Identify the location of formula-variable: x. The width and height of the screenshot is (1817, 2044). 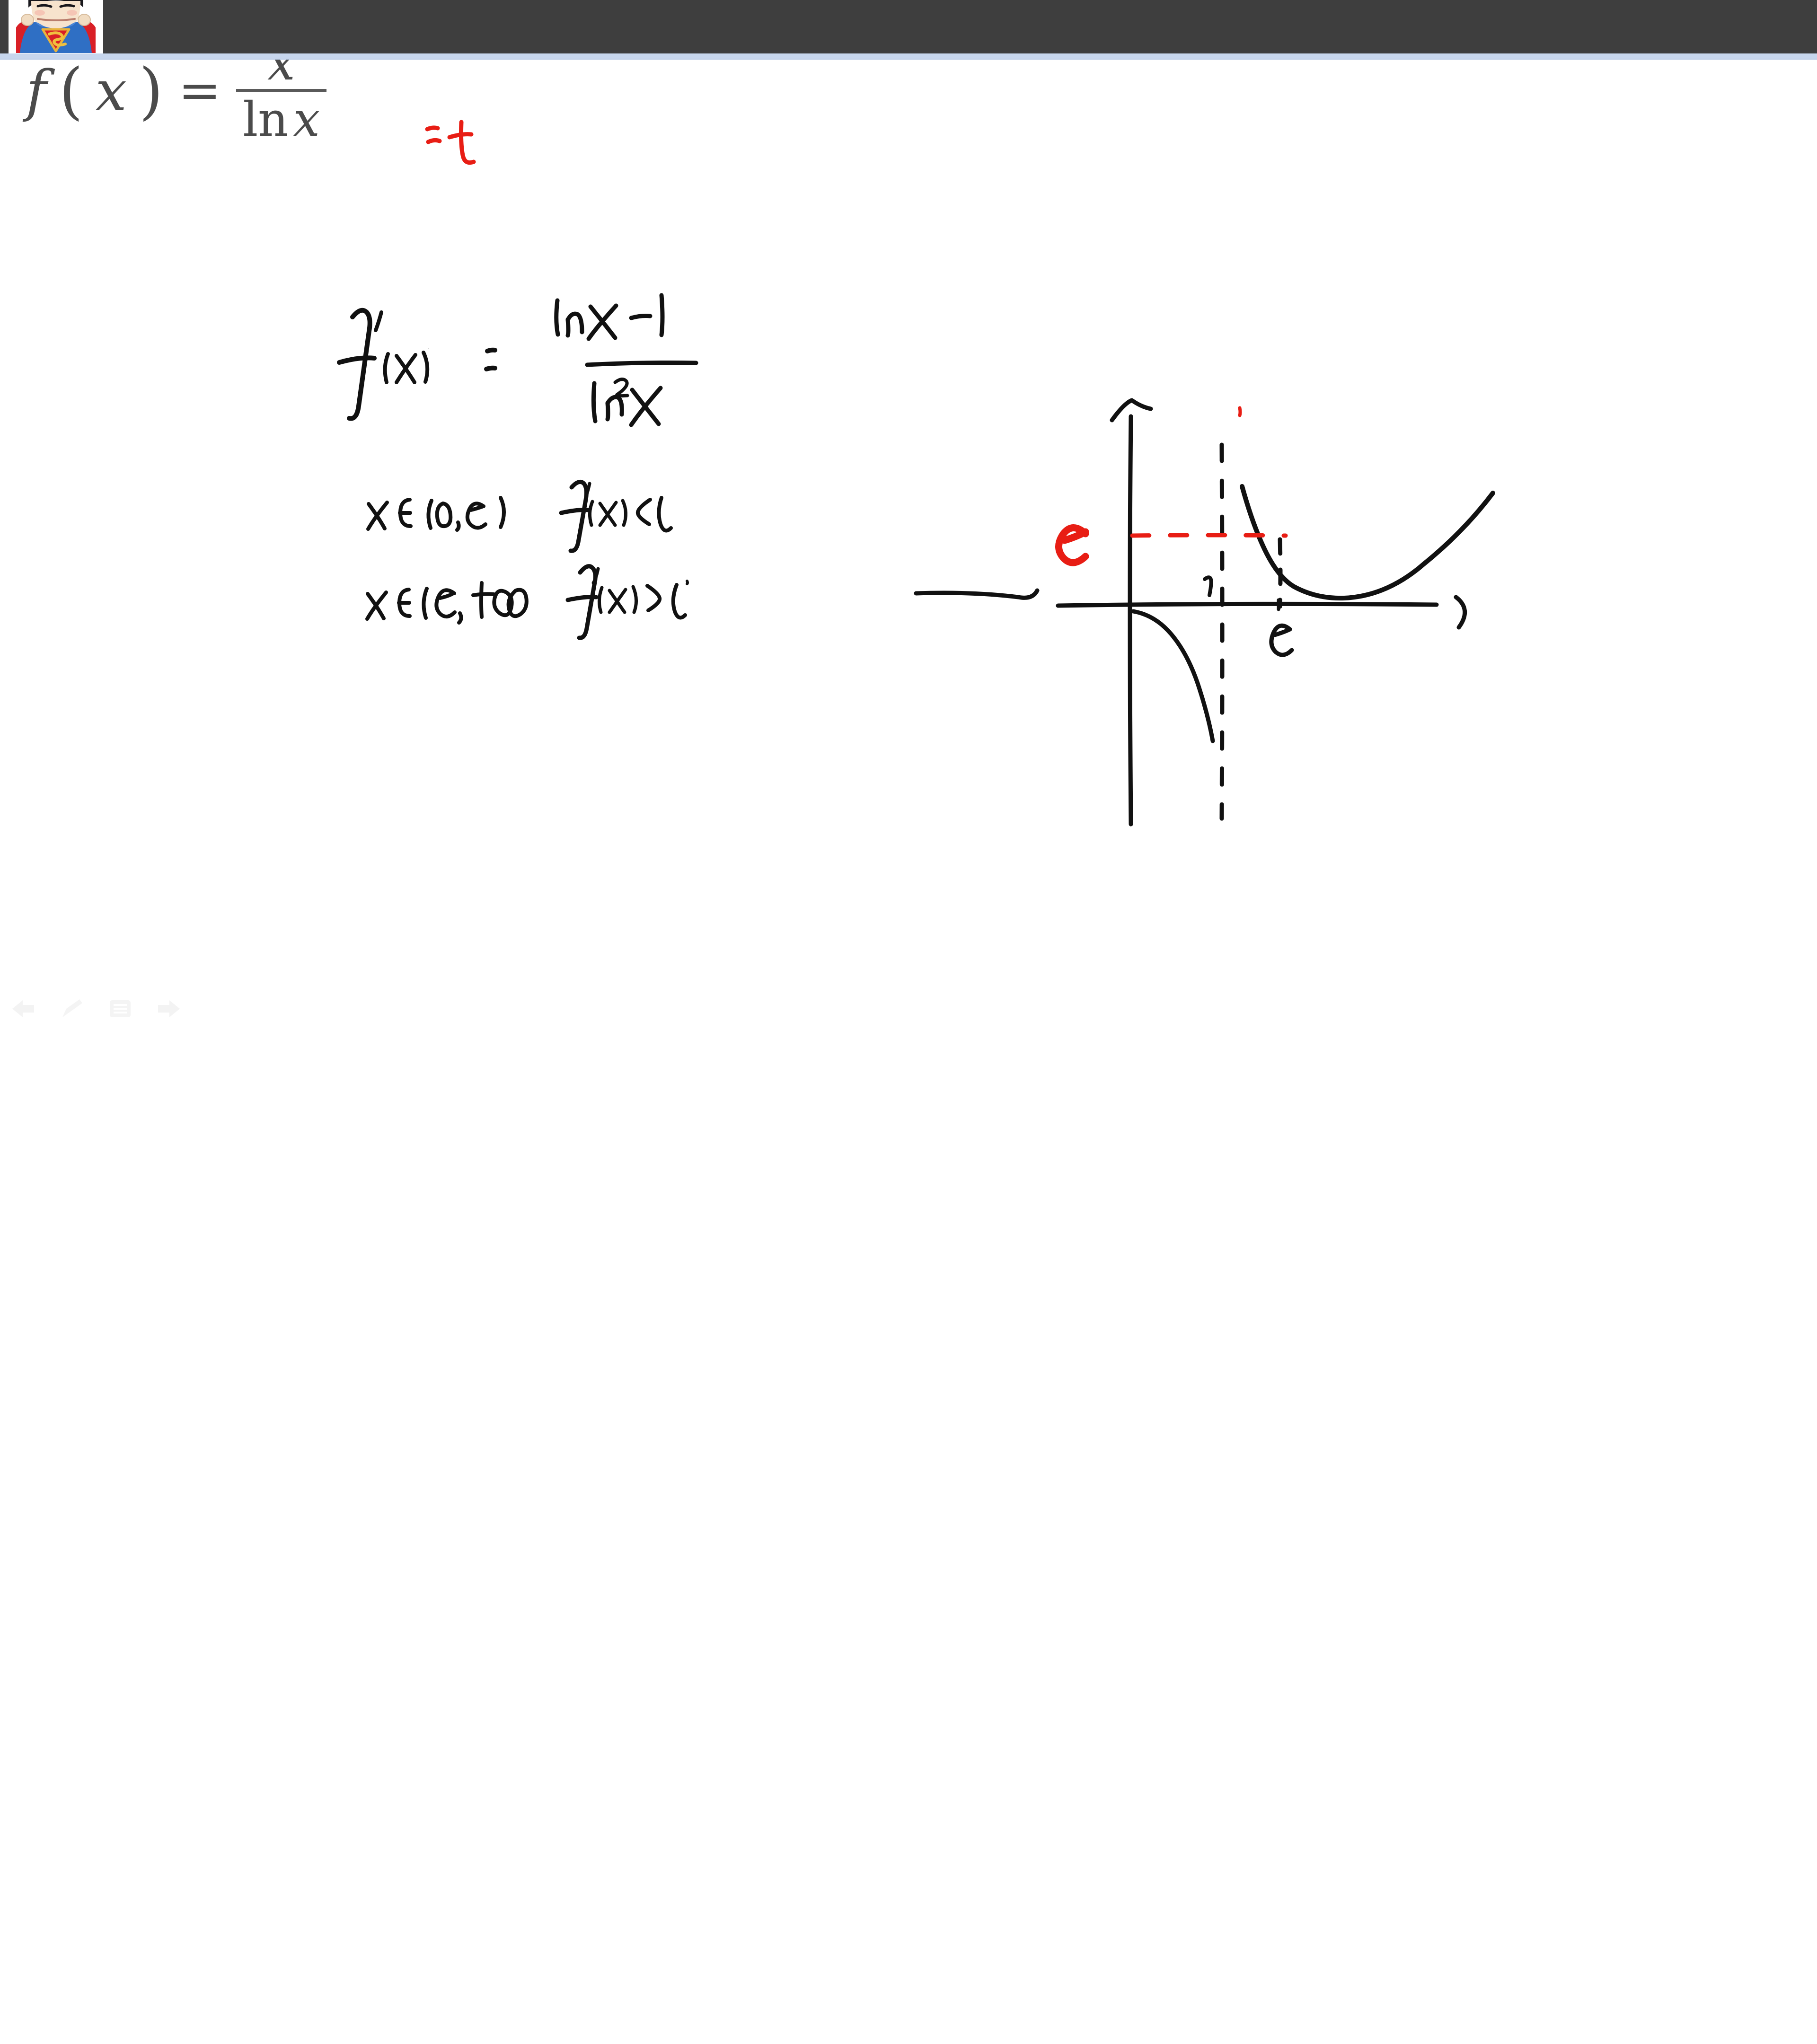
(111, 90).